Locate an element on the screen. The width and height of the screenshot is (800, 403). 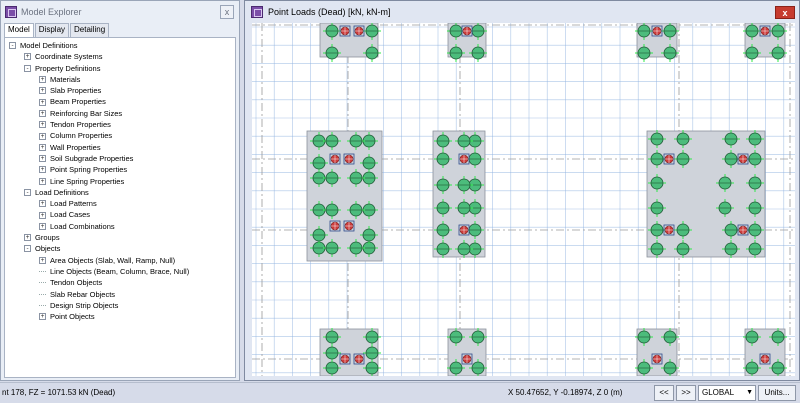
next-button: >> is located at coordinates (686, 393).